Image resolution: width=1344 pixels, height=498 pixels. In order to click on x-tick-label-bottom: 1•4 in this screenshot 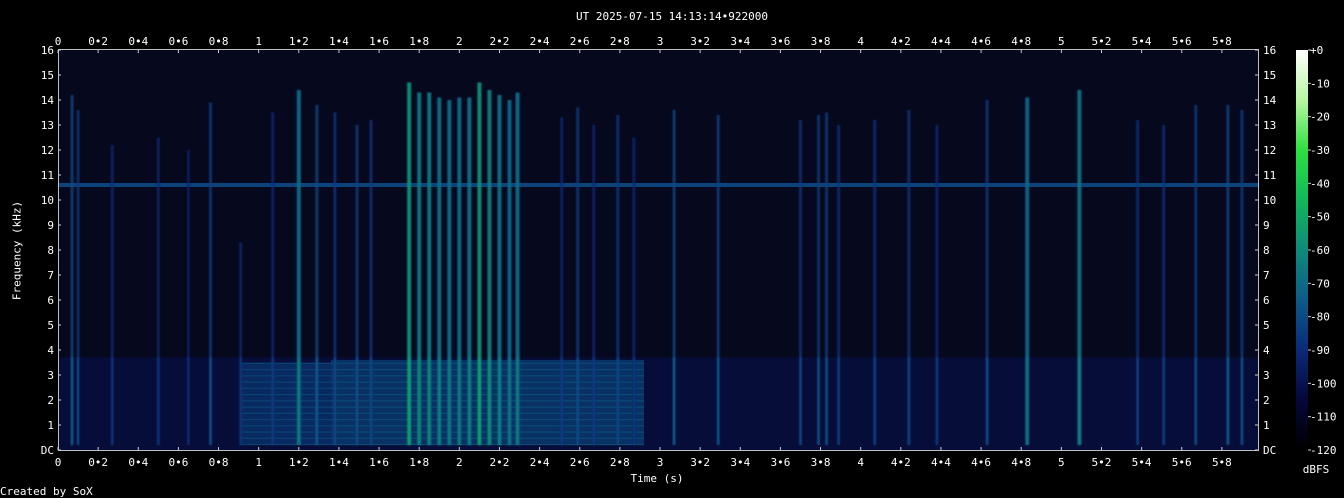, I will do `click(339, 462)`.